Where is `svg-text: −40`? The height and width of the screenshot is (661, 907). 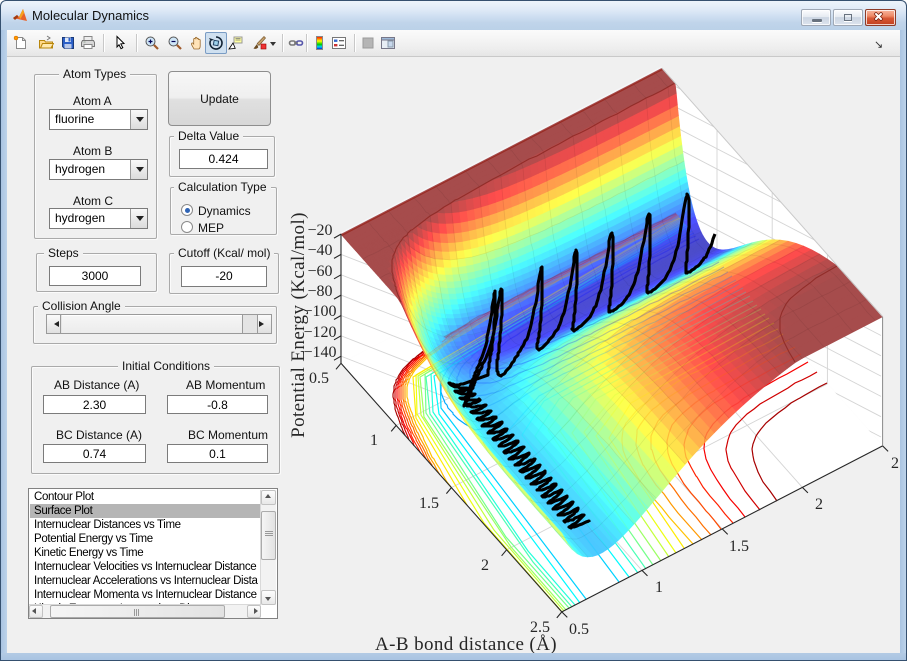 svg-text: −40 is located at coordinates (319, 250).